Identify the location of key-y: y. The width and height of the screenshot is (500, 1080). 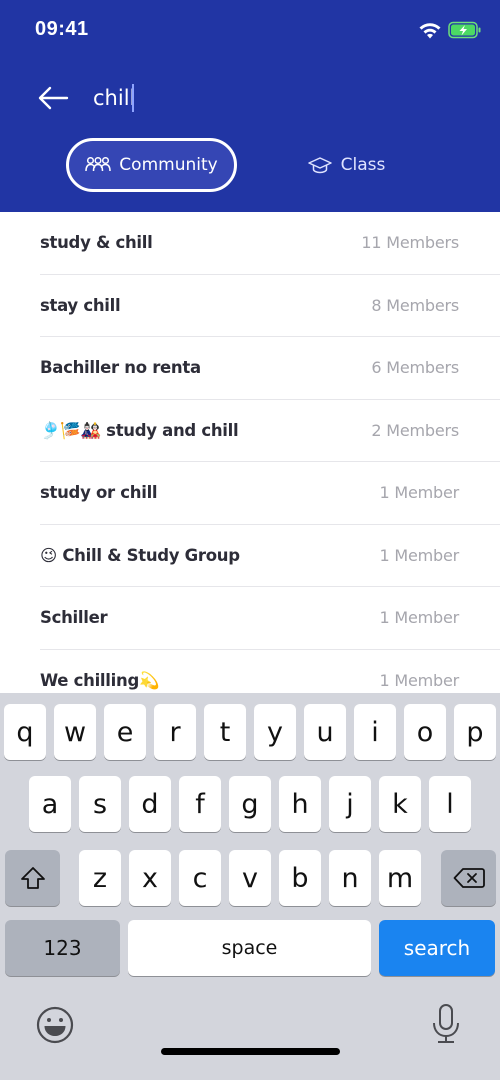
(275, 732).